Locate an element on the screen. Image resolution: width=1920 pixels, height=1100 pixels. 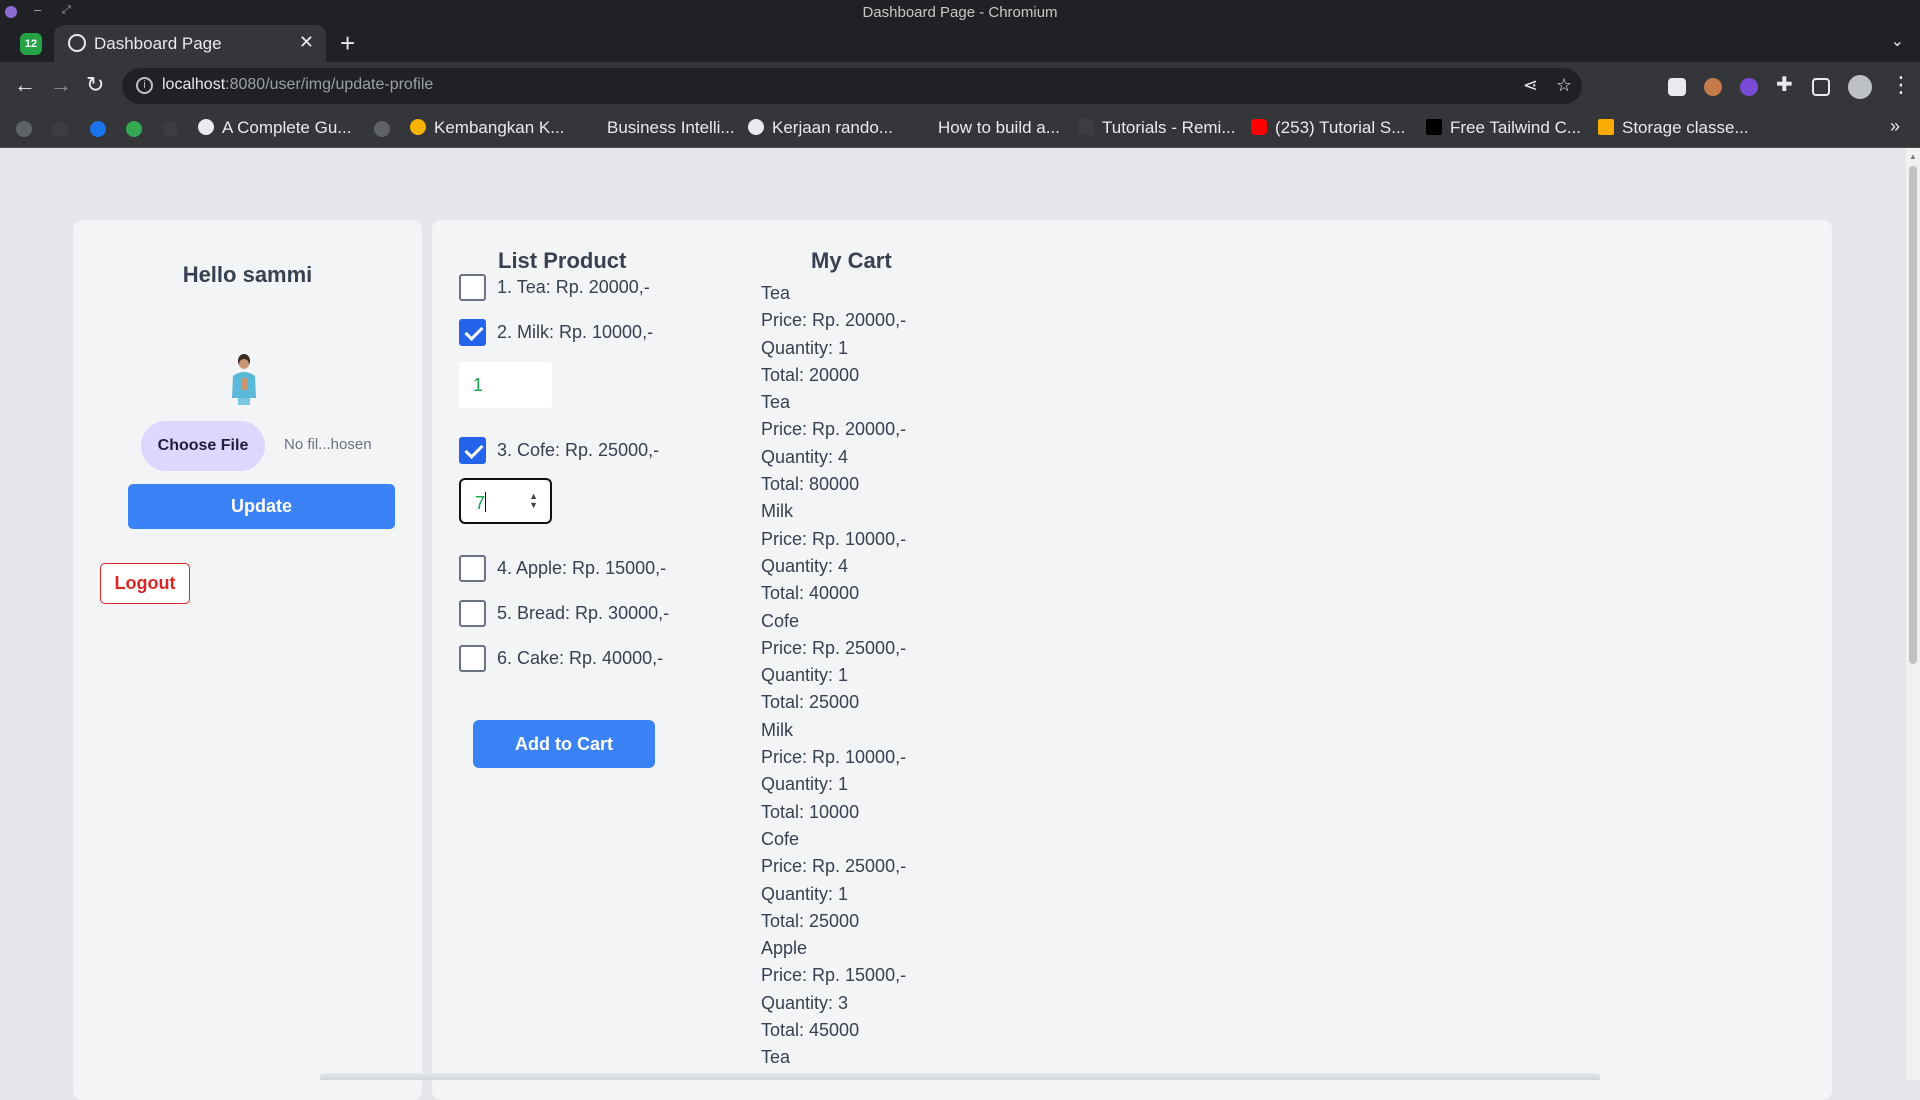
star-icon: ☆ is located at coordinates (1564, 85).